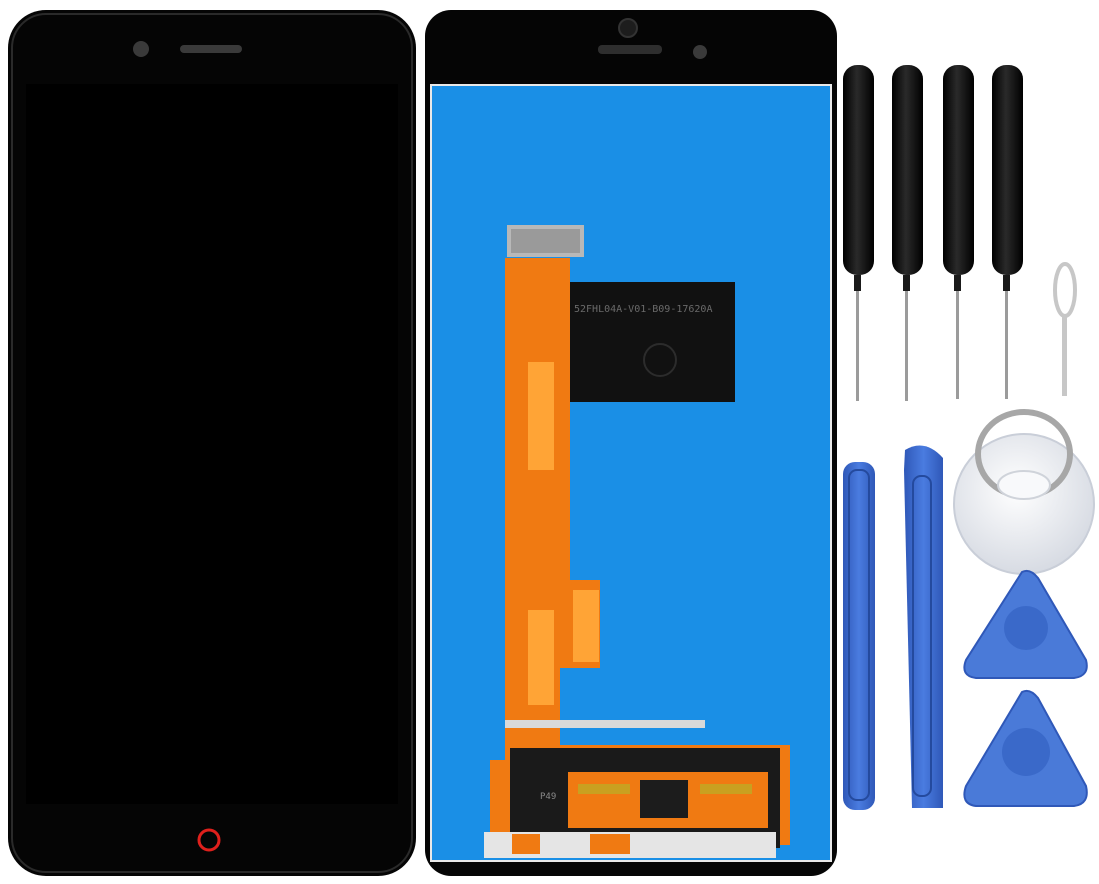  I want to click on driver-chip, so click(664, 799).